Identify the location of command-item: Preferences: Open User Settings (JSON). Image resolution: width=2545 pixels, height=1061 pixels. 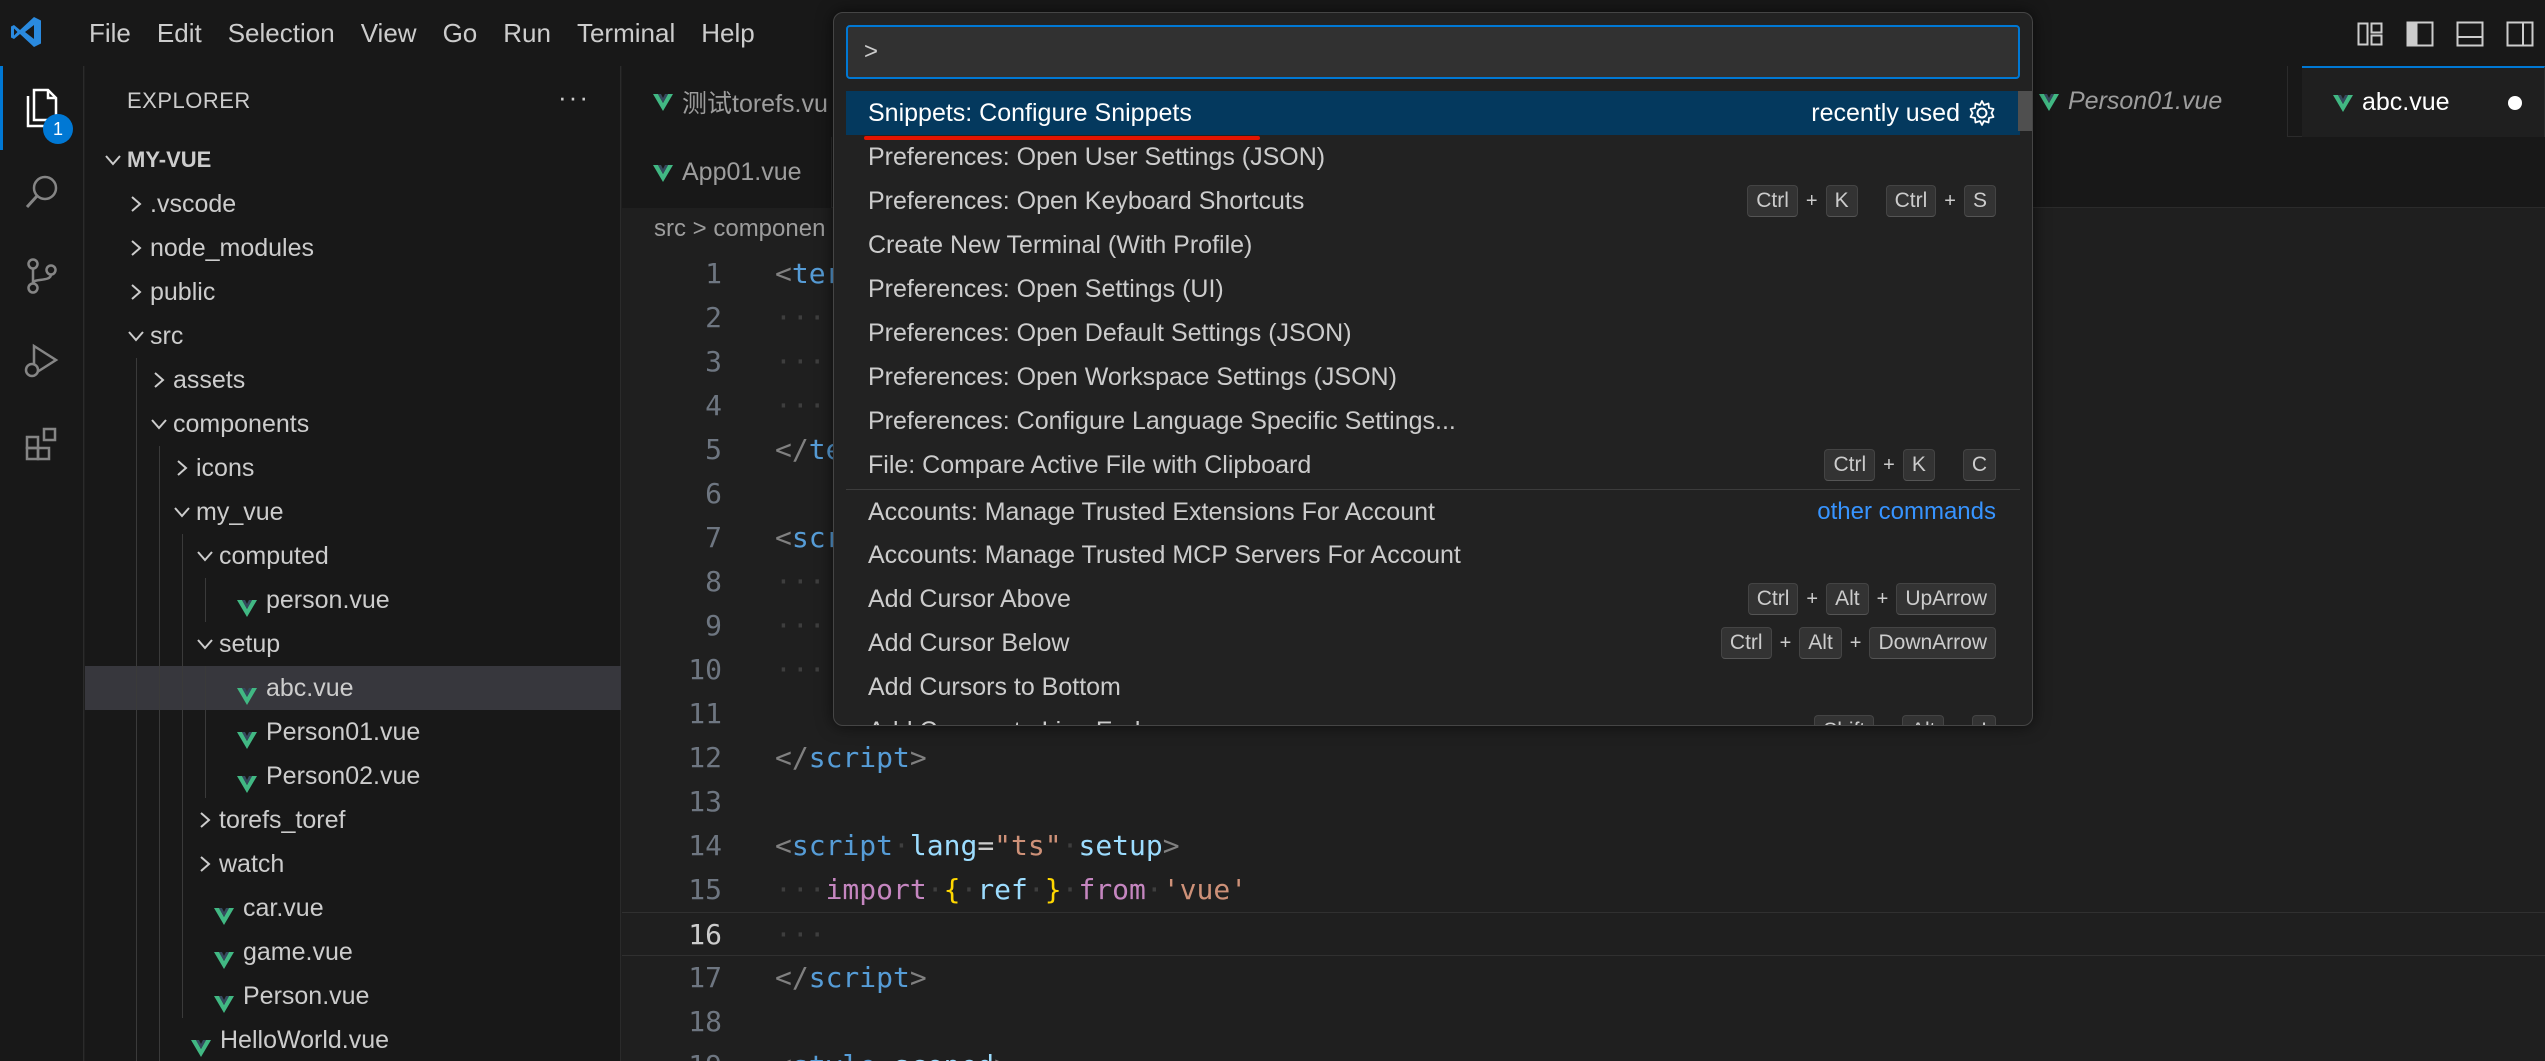
(1433, 157).